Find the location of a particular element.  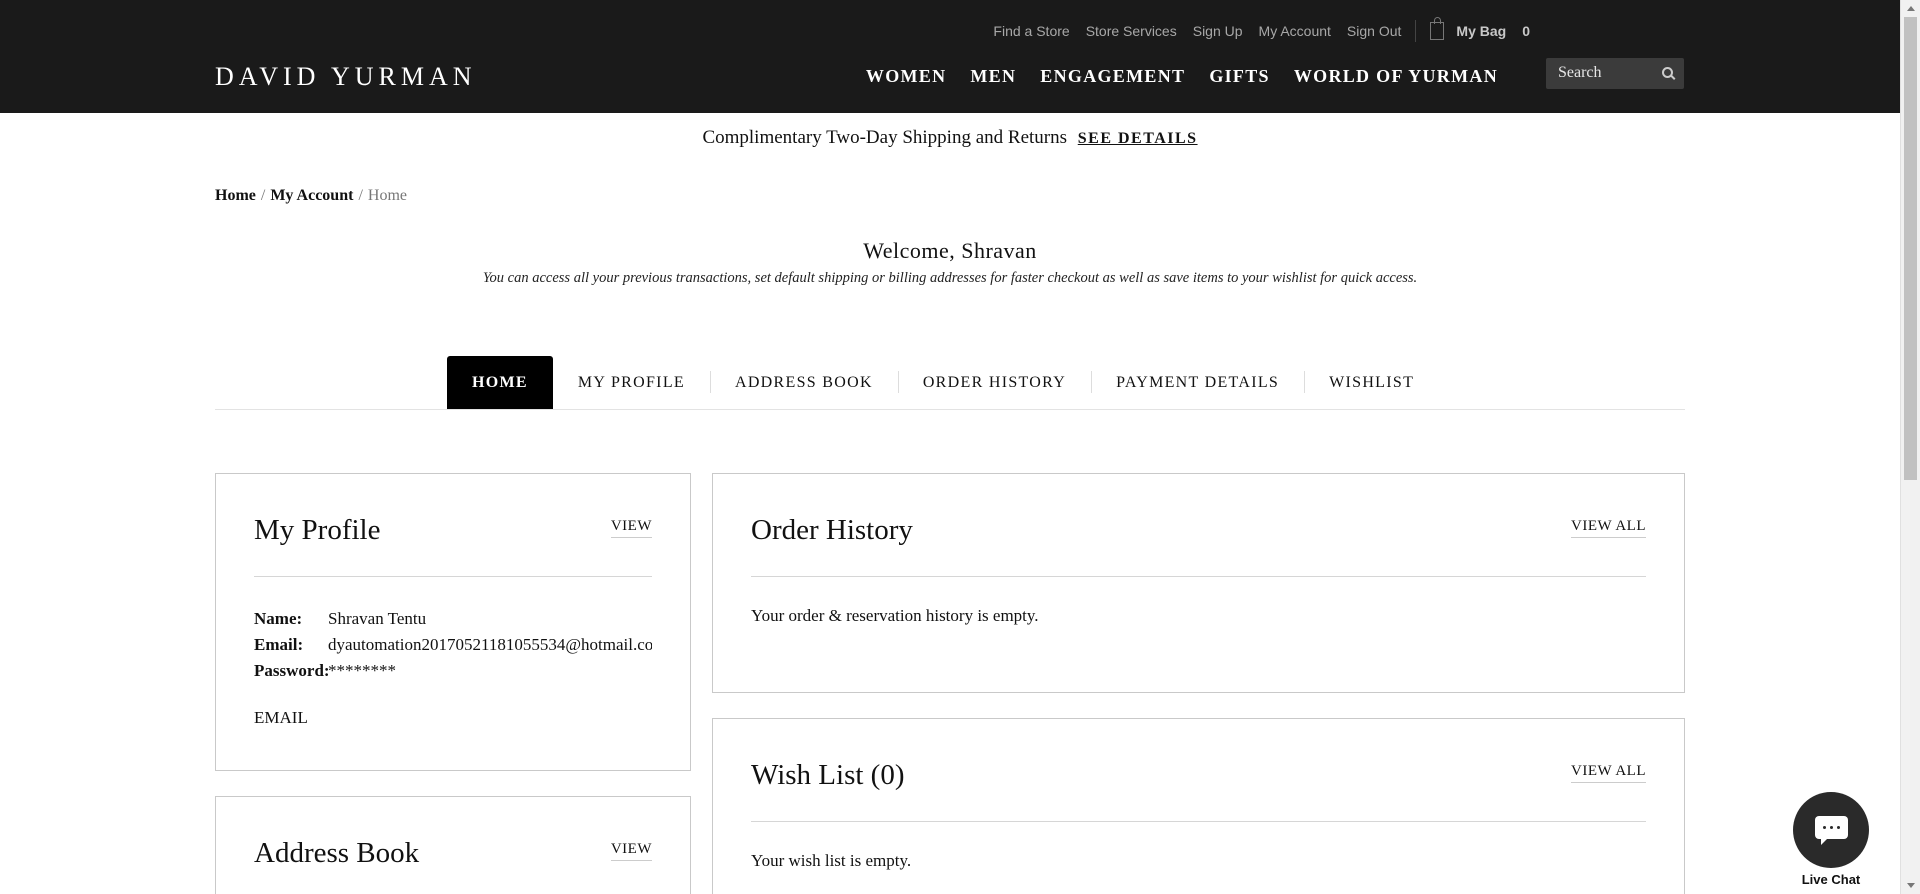

nav-gifts: GIFTS is located at coordinates (1239, 76).